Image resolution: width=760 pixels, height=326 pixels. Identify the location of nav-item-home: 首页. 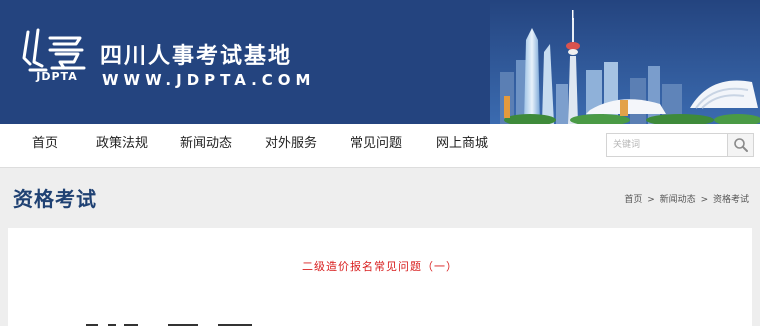
(45, 146).